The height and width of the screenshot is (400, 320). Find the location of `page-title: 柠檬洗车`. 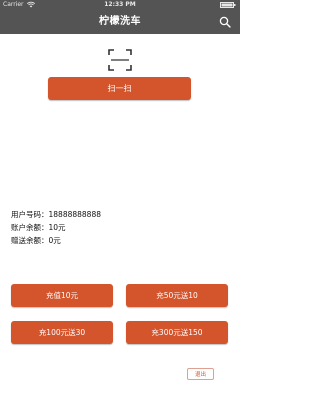

page-title: 柠檬洗车 is located at coordinates (120, 21).